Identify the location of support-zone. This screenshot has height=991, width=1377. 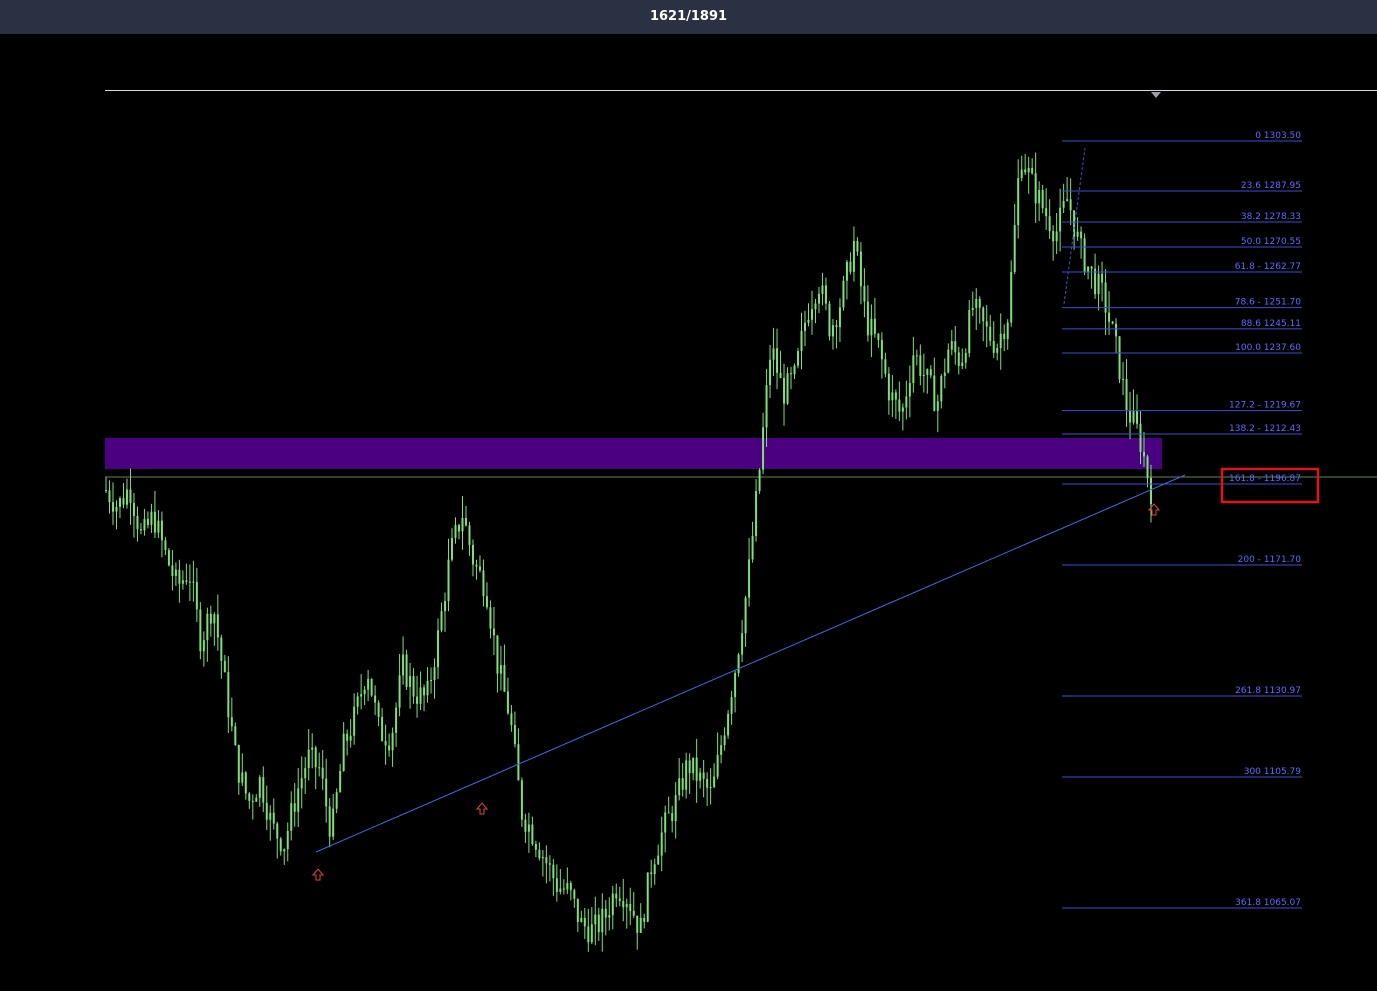
(633, 453).